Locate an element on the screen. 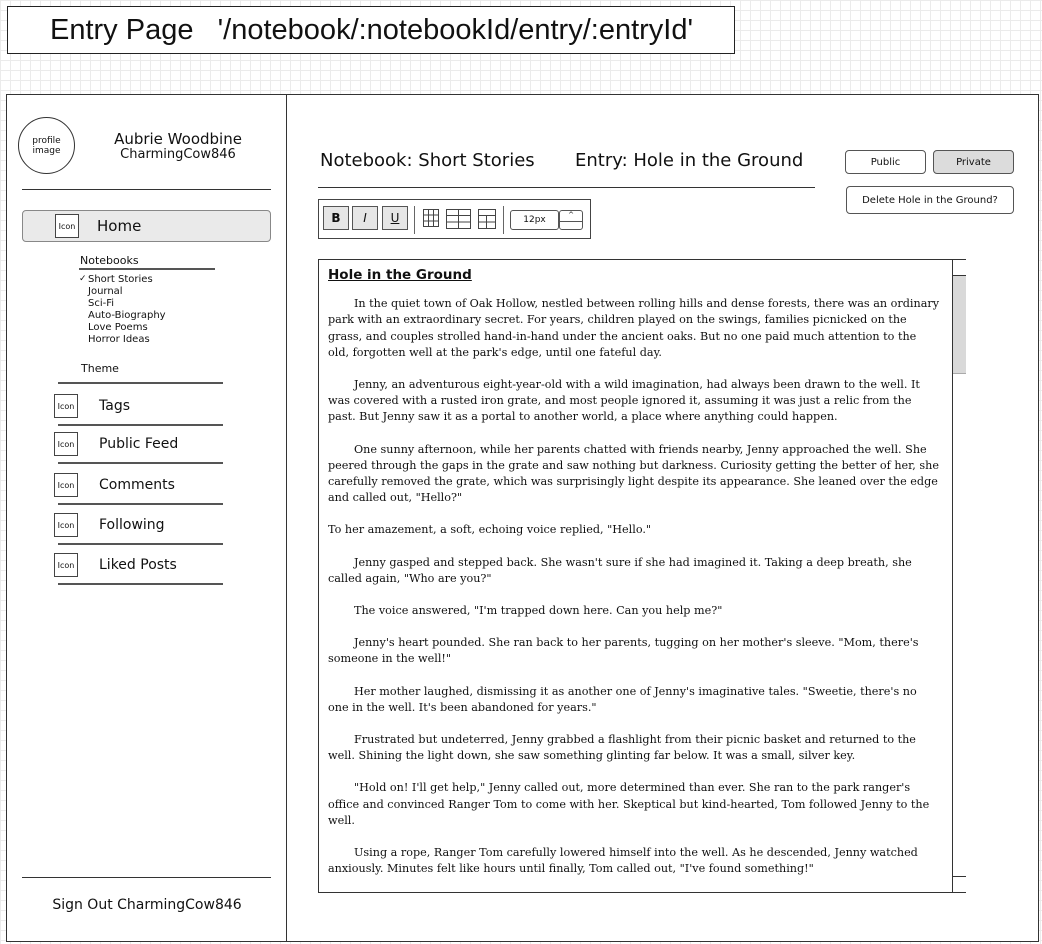 The height and width of the screenshot is (944, 1042). sidebar-item-liked-posts: Icon Liked Posts is located at coordinates (139, 565).